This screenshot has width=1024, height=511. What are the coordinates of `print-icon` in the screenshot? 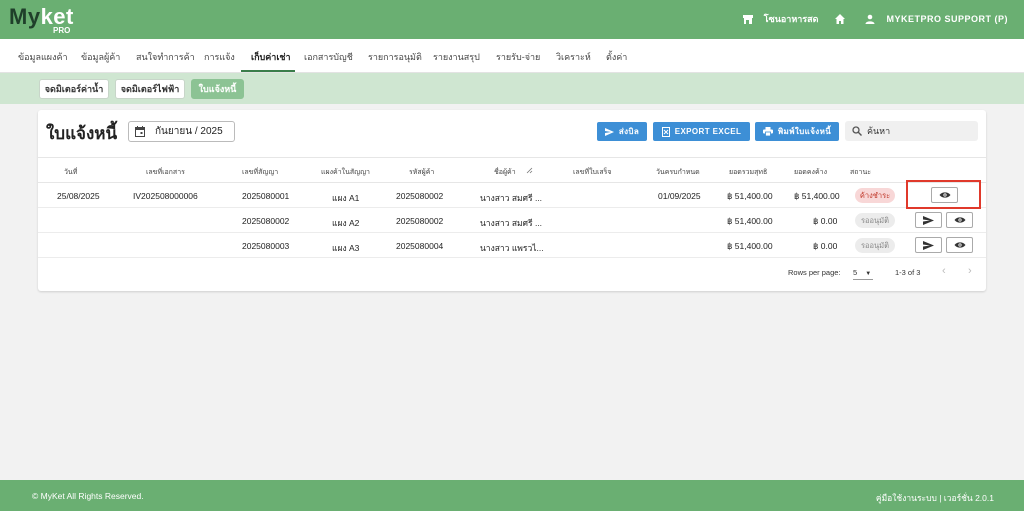 It's located at (767, 131).